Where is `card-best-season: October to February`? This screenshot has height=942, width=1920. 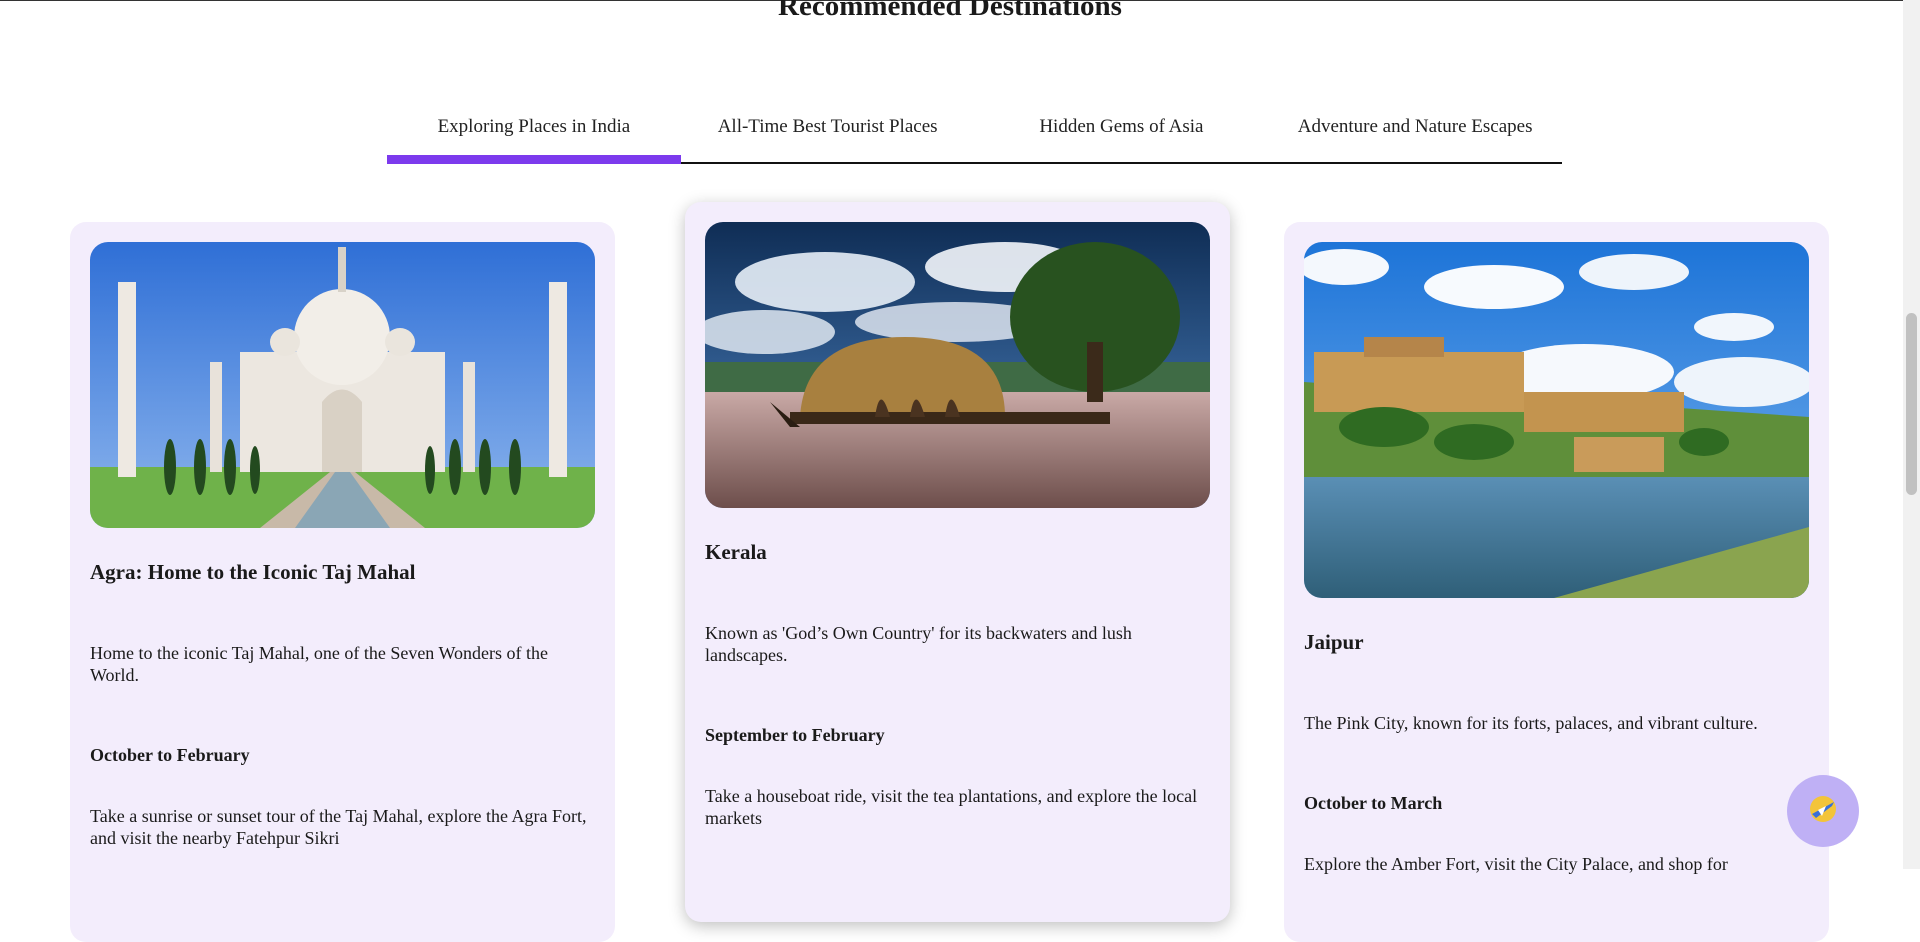 card-best-season: October to February is located at coordinates (170, 755).